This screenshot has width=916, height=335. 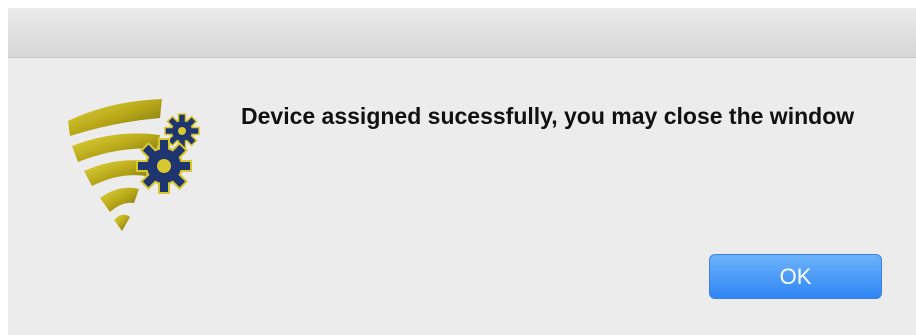 I want to click on ok-button: OK, so click(x=795, y=276).